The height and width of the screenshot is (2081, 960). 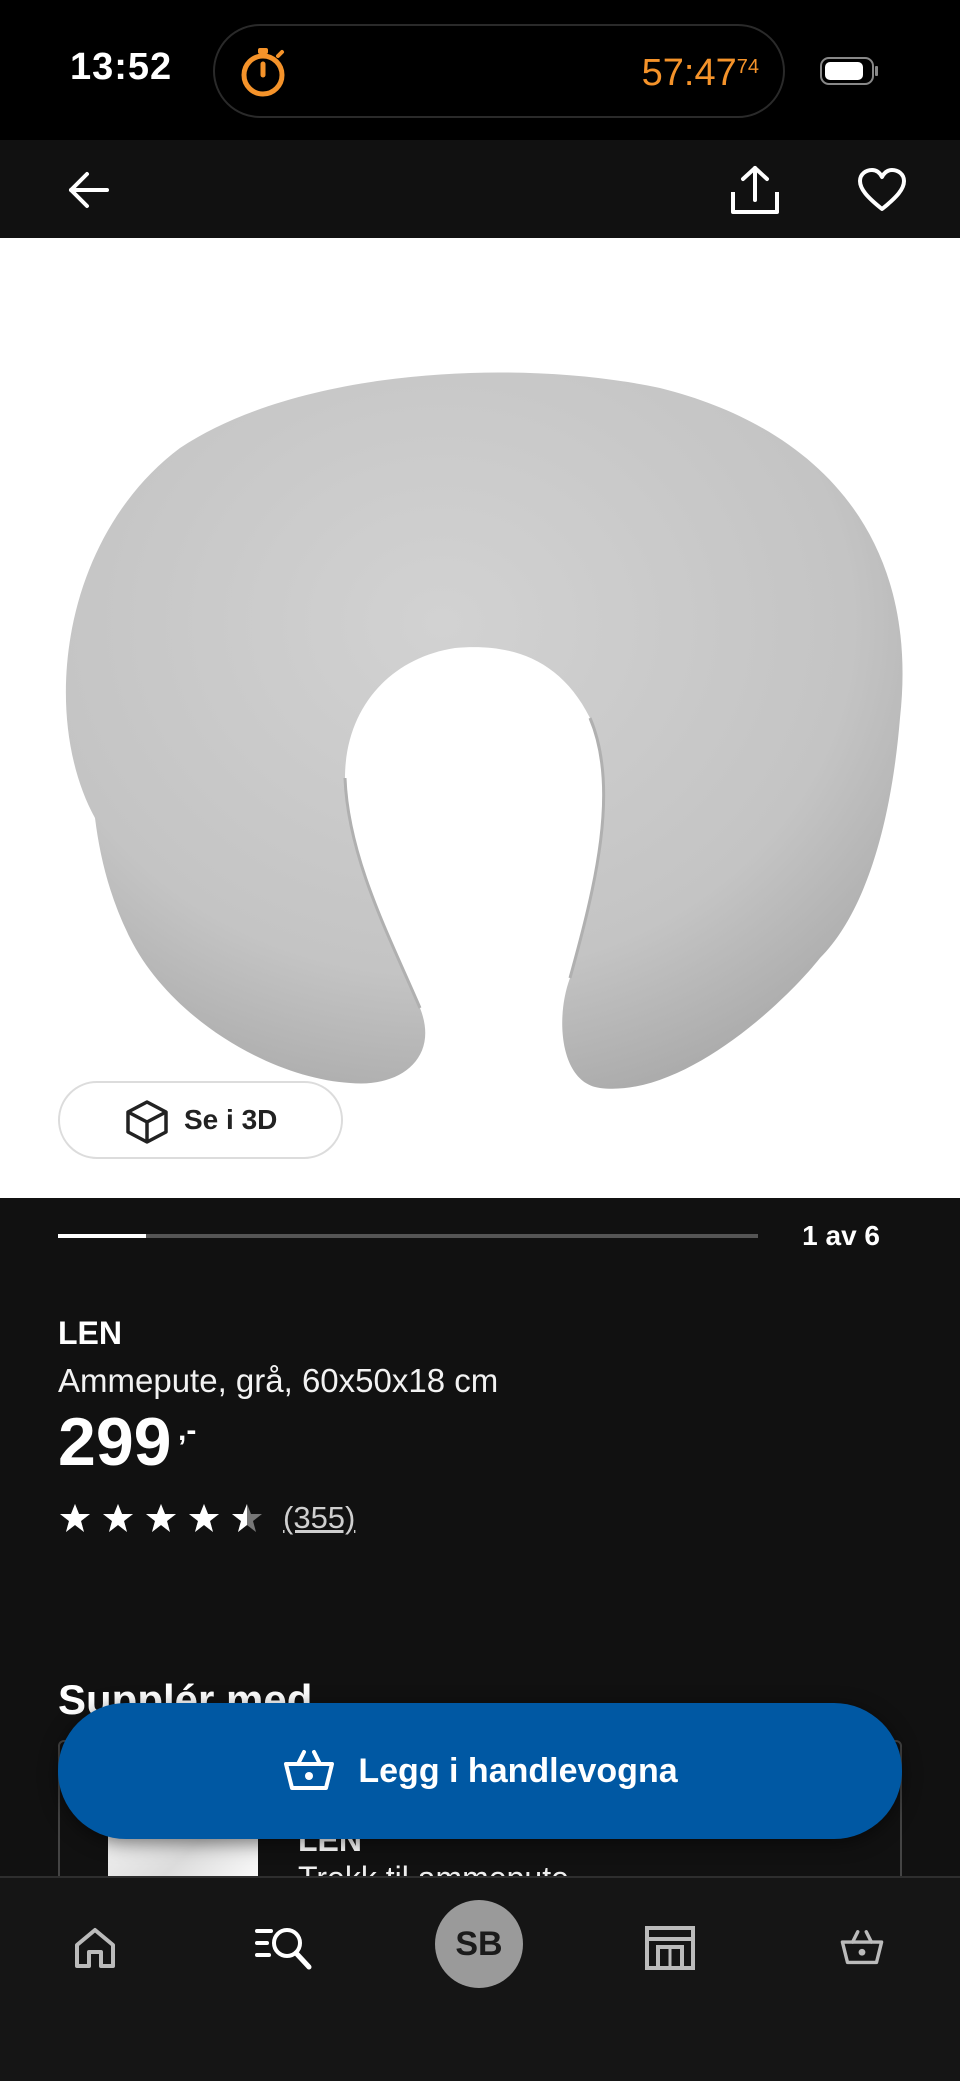 What do you see at coordinates (689, 73) in the screenshot?
I see `timer-main: 57:47` at bounding box center [689, 73].